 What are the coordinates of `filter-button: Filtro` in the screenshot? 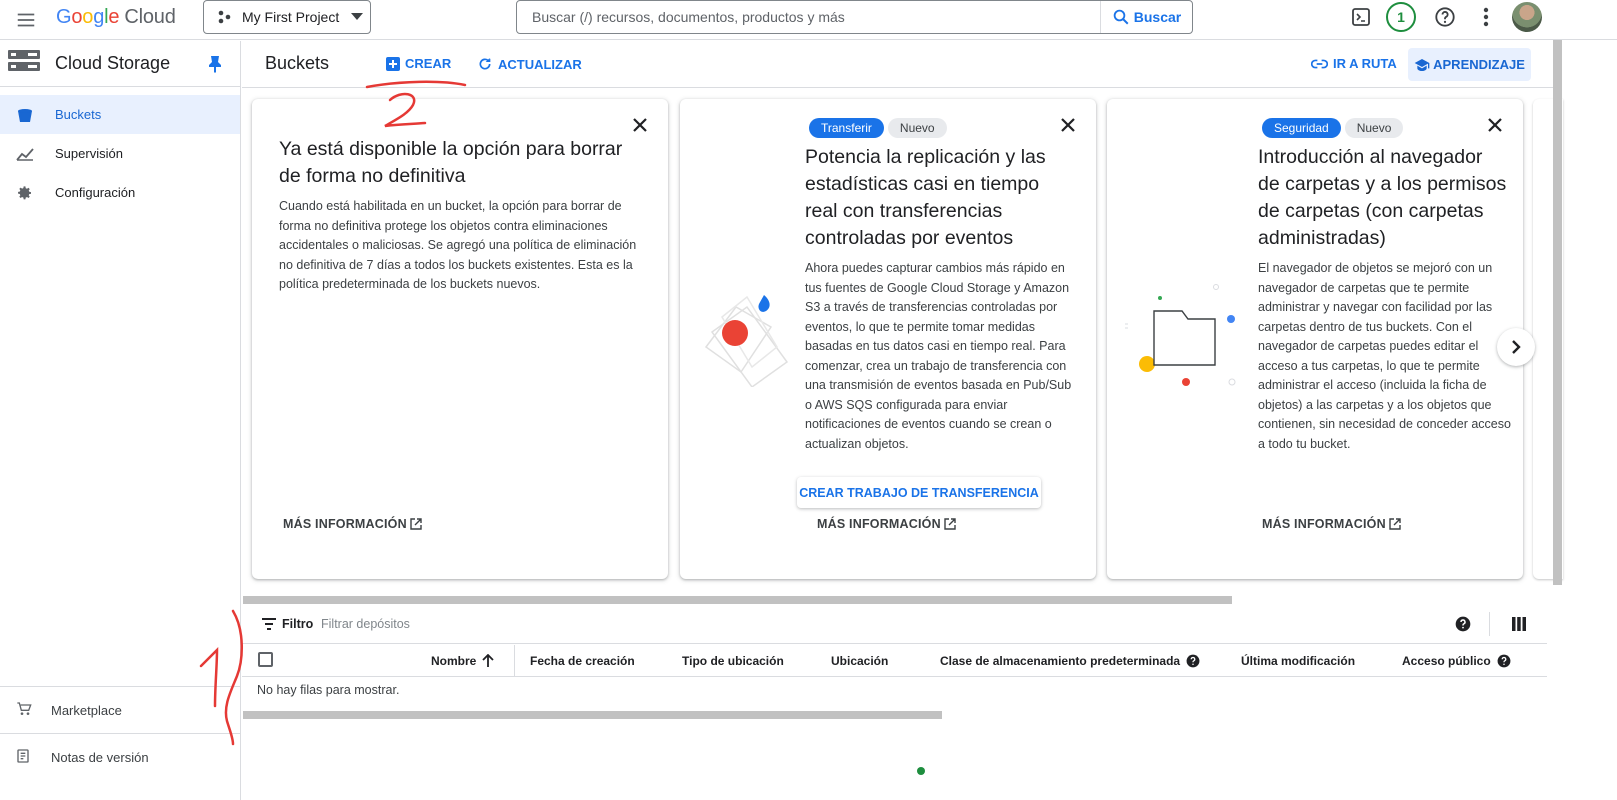 It's located at (287, 624).